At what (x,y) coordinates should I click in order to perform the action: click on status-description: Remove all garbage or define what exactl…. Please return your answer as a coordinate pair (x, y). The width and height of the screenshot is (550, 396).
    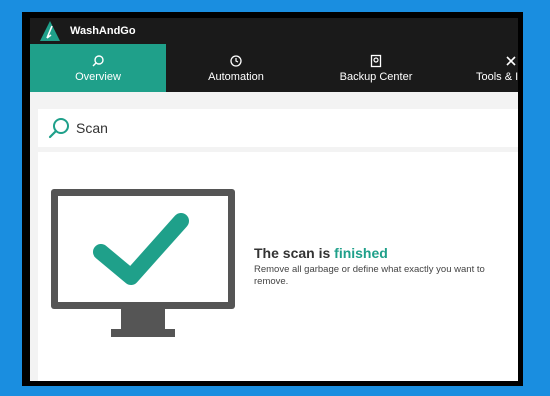
    Looking at the image, I should click on (369, 275).